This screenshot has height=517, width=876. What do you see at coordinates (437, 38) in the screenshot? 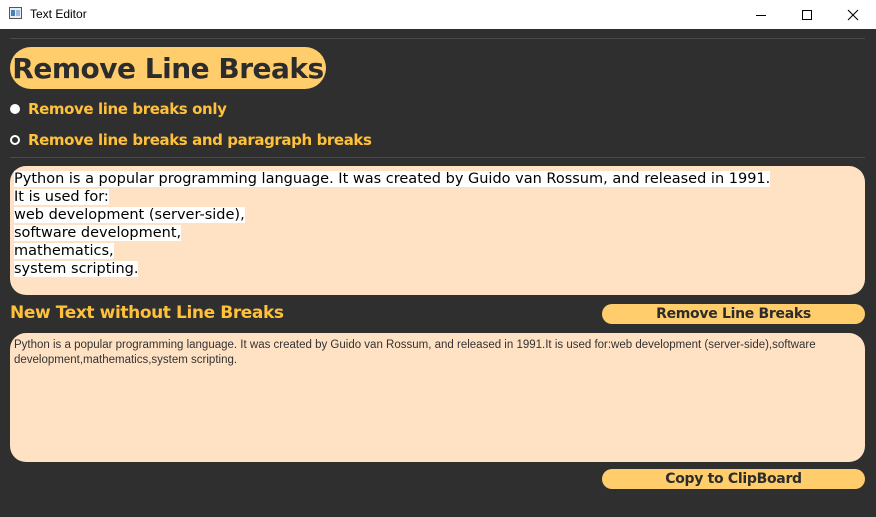
I see `top-divider` at bounding box center [437, 38].